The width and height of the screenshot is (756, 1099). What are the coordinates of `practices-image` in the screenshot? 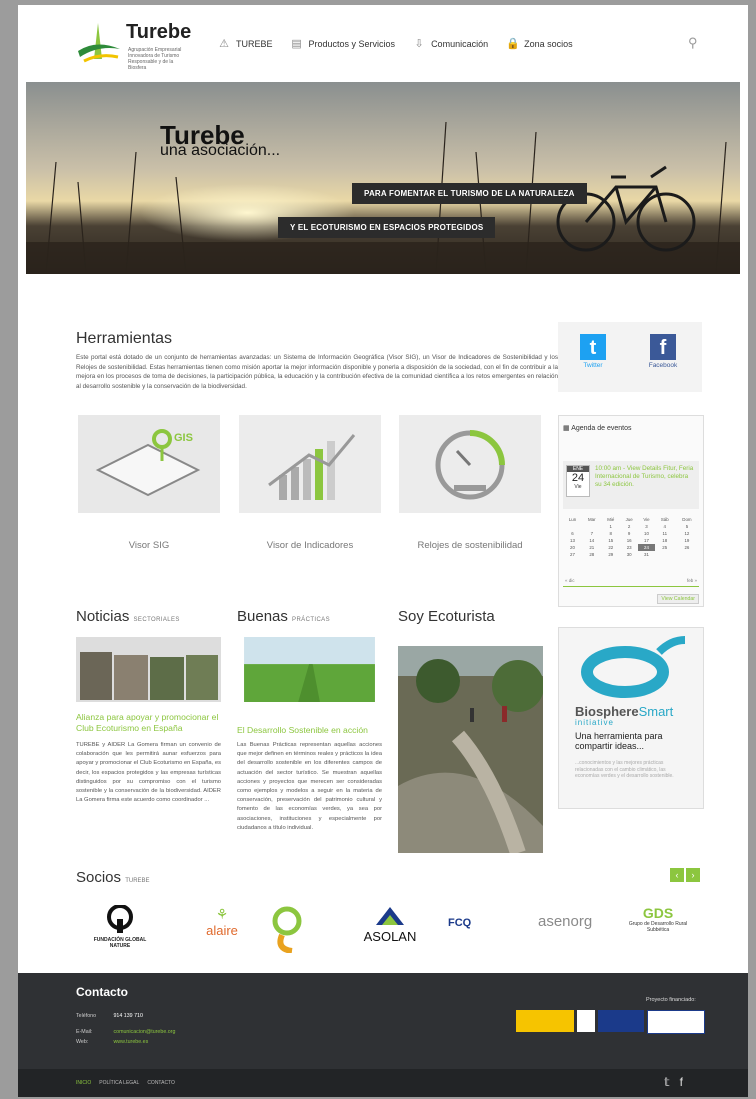 It's located at (309, 669).